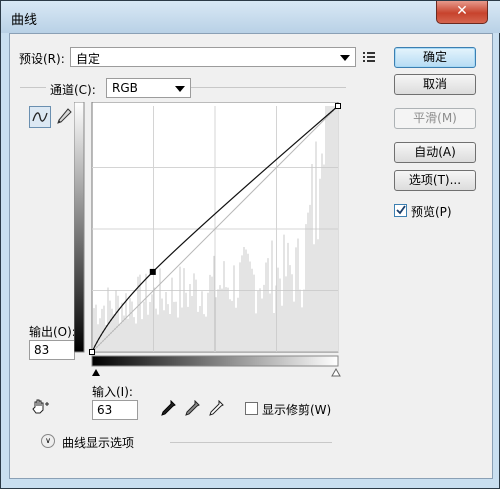  What do you see at coordinates (48, 441) in the screenshot?
I see `expand-chevron-icon: ∨` at bounding box center [48, 441].